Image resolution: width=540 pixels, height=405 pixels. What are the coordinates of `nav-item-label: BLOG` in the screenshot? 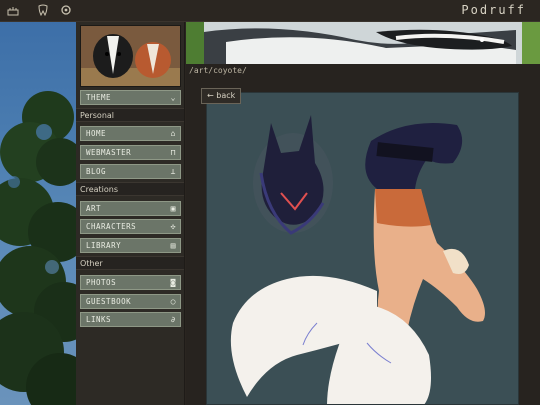 It's located at (96, 171).